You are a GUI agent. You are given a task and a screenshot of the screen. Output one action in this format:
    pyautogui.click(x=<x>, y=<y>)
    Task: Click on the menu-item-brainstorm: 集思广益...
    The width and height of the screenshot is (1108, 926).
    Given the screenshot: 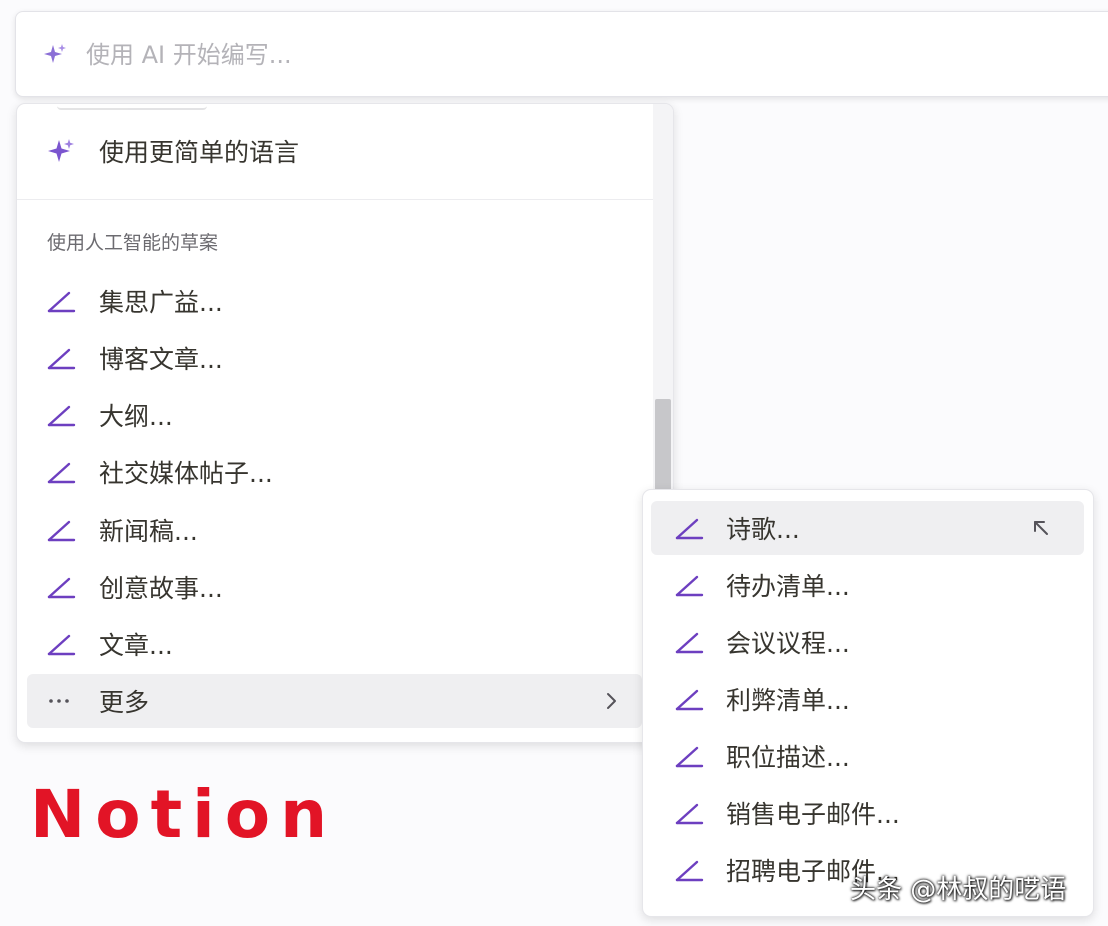 What is the action you would take?
    pyautogui.click(x=334, y=301)
    